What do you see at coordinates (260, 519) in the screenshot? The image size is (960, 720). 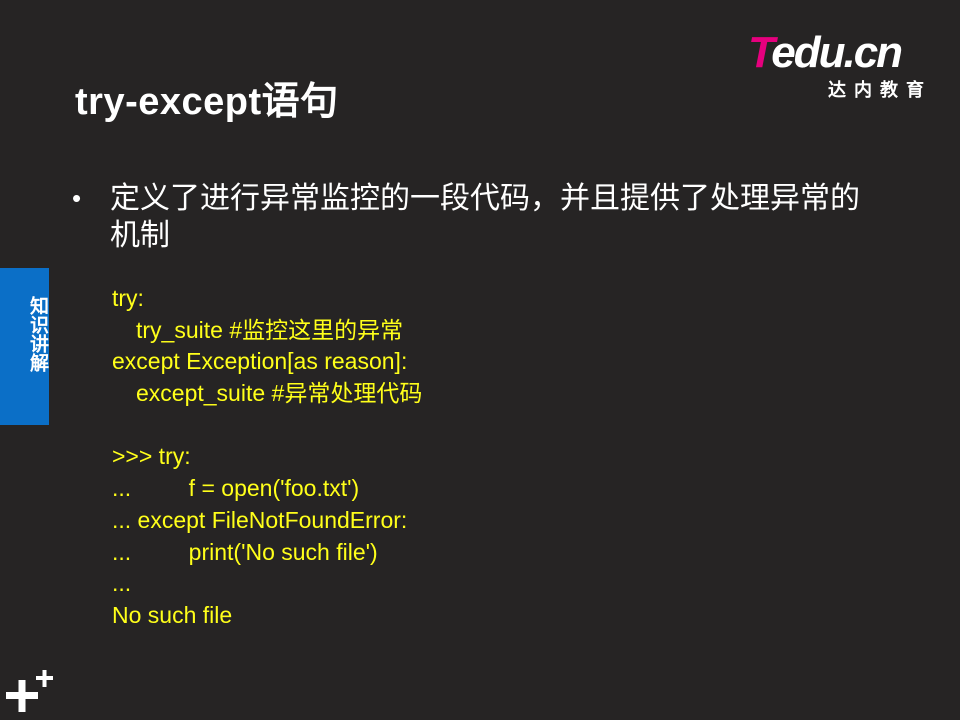 I see `code-line: ... except FileNotFoundError:` at bounding box center [260, 519].